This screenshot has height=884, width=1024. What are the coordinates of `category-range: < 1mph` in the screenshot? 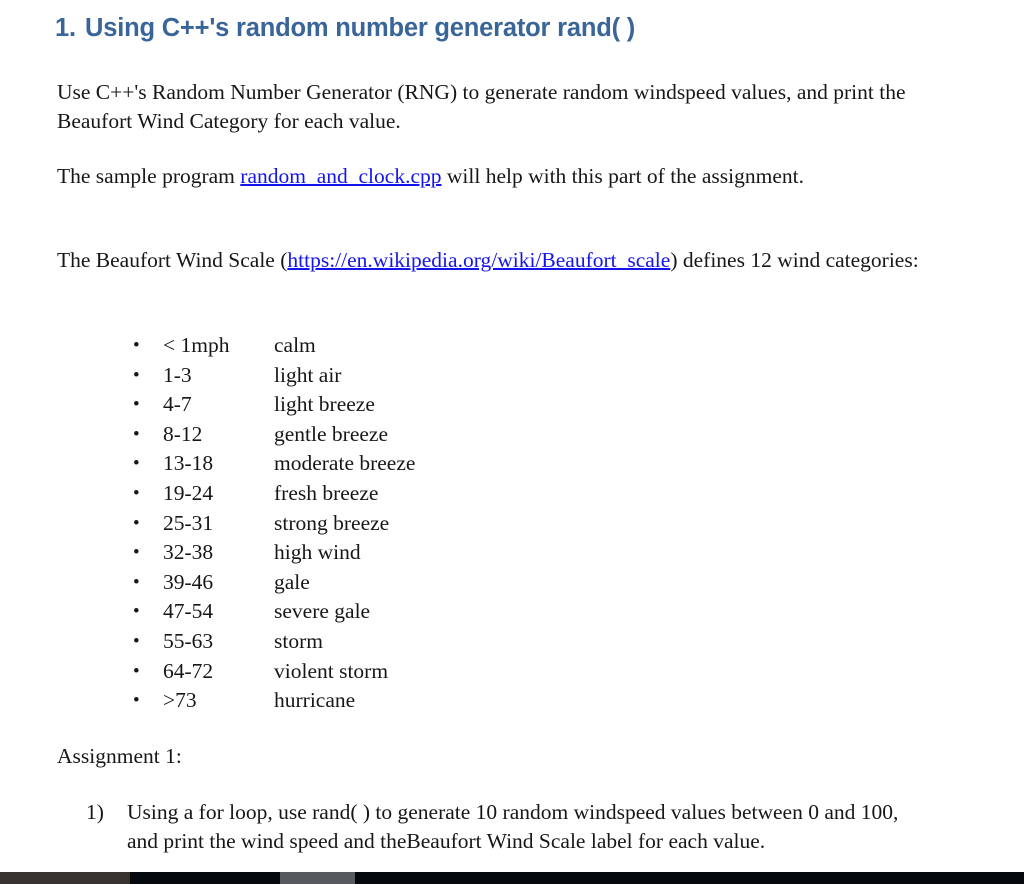 It's located at (196, 345).